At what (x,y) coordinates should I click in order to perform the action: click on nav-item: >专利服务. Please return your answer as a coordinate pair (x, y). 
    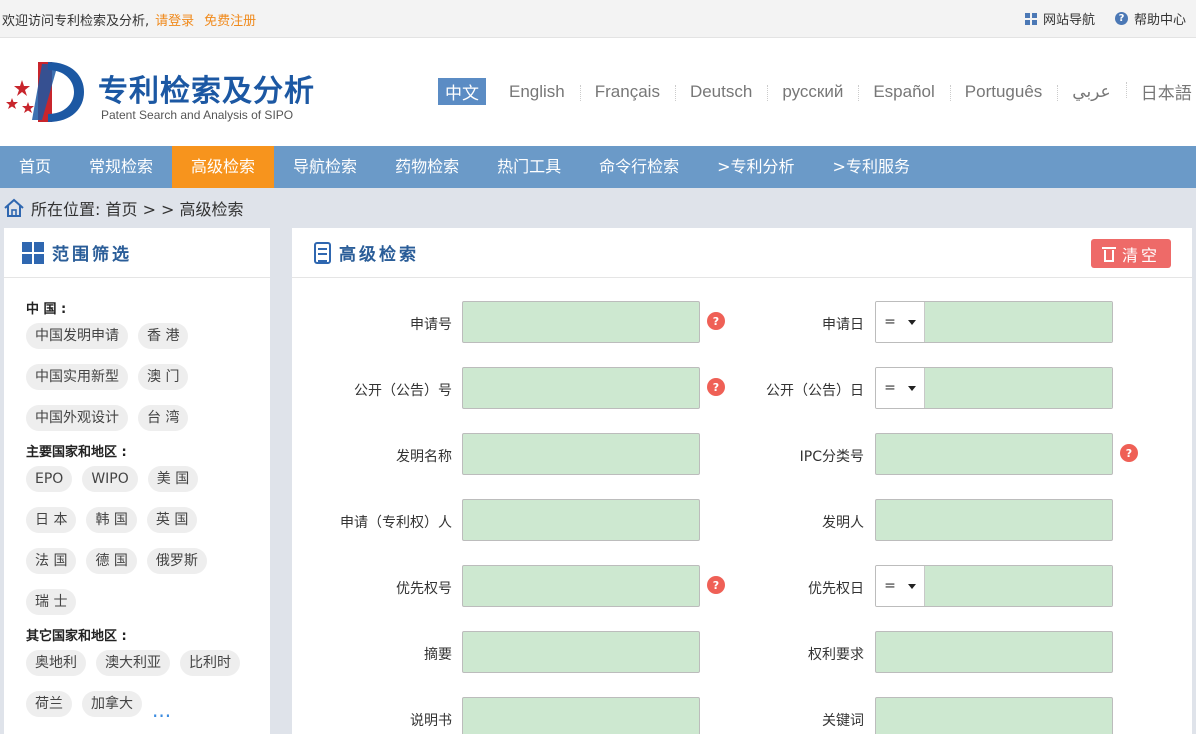
    Looking at the image, I should click on (871, 167).